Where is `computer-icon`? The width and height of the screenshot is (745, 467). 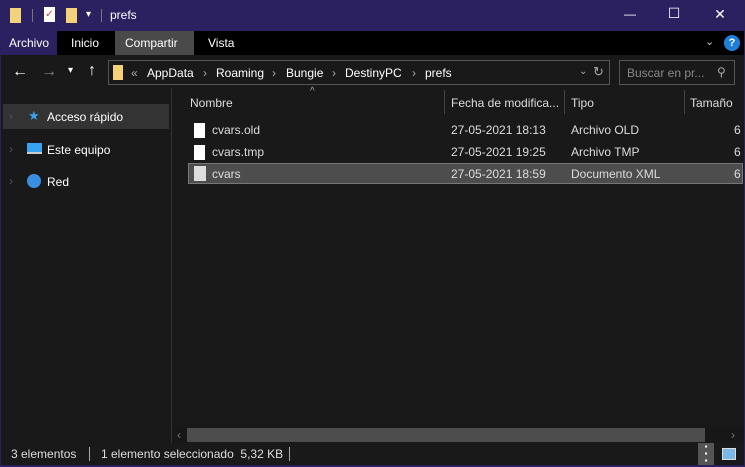 computer-icon is located at coordinates (34, 148).